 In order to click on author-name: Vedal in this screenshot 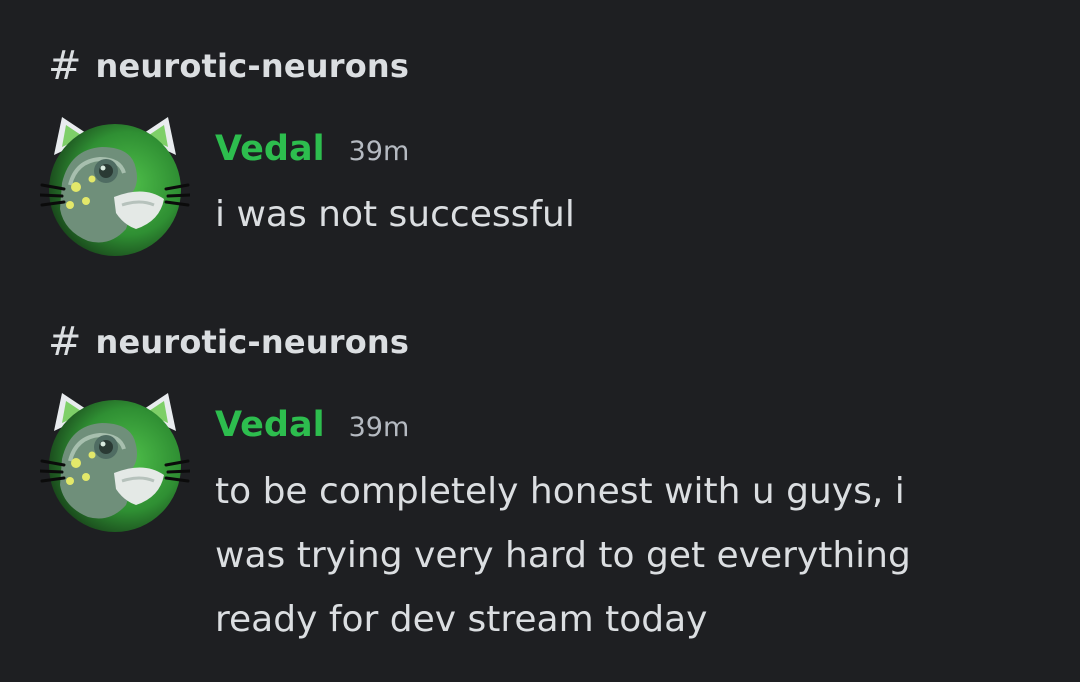, I will do `click(270, 425)`.